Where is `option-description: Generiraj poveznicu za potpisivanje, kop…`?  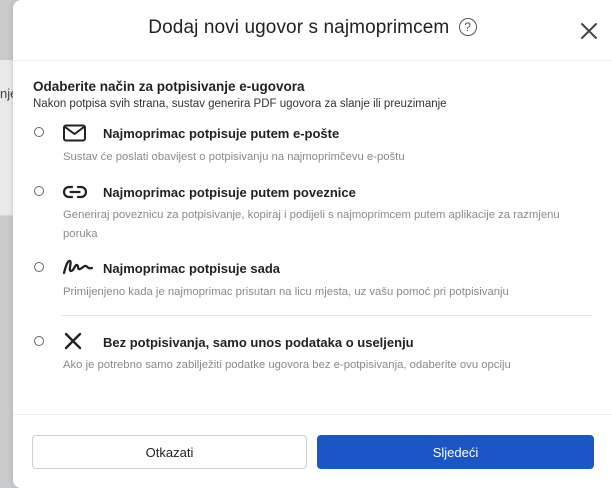
option-description: Generiraj poveznicu za potpisivanje, kop… is located at coordinates (311, 224).